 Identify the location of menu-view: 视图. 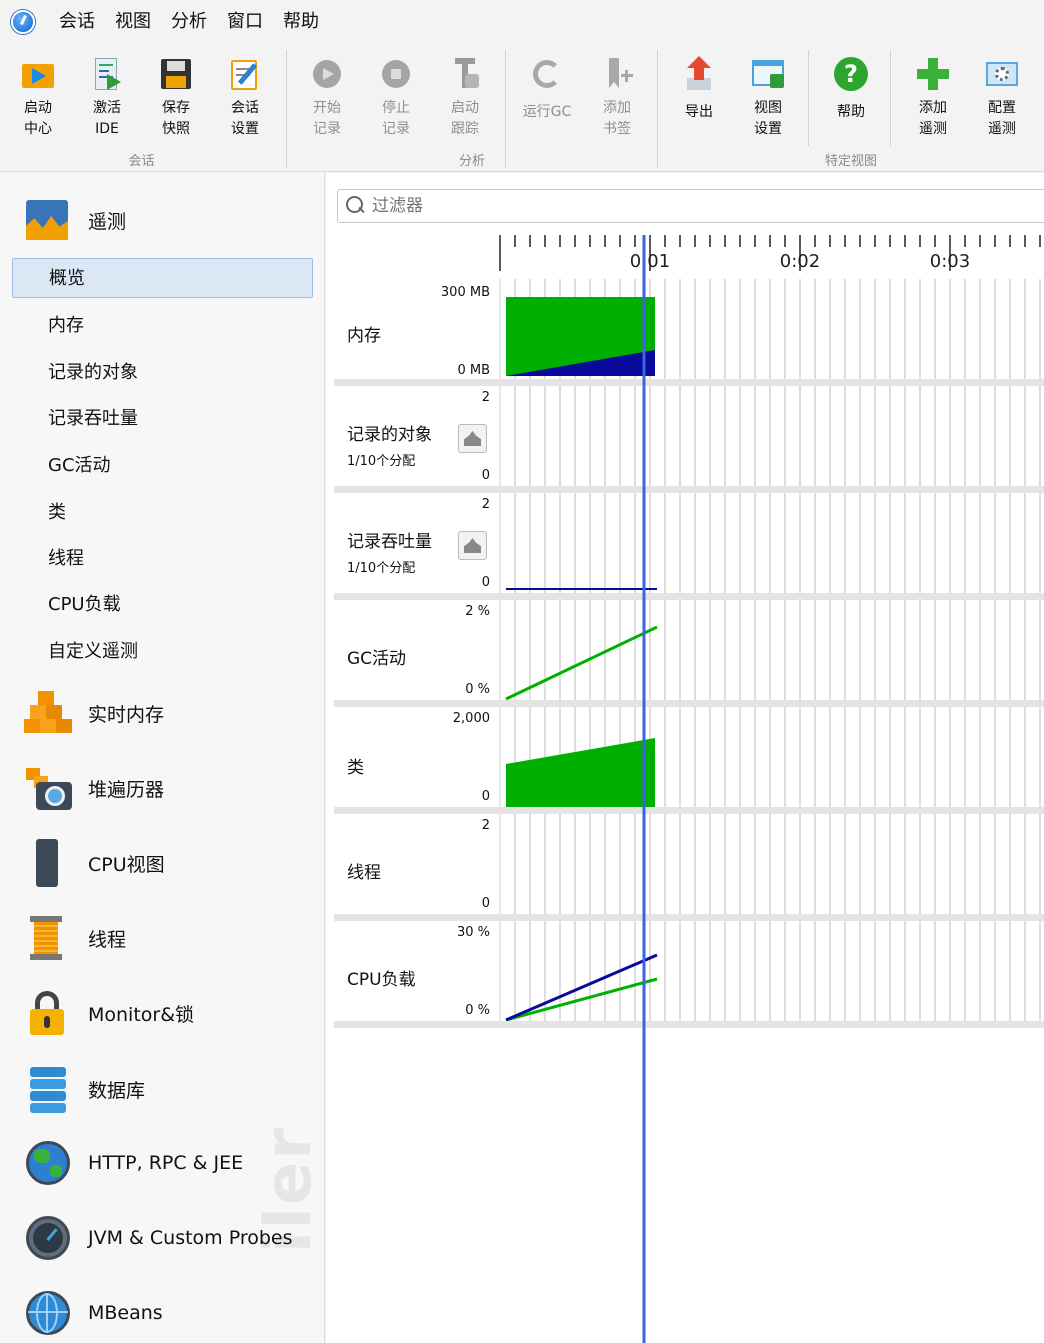
(133, 22).